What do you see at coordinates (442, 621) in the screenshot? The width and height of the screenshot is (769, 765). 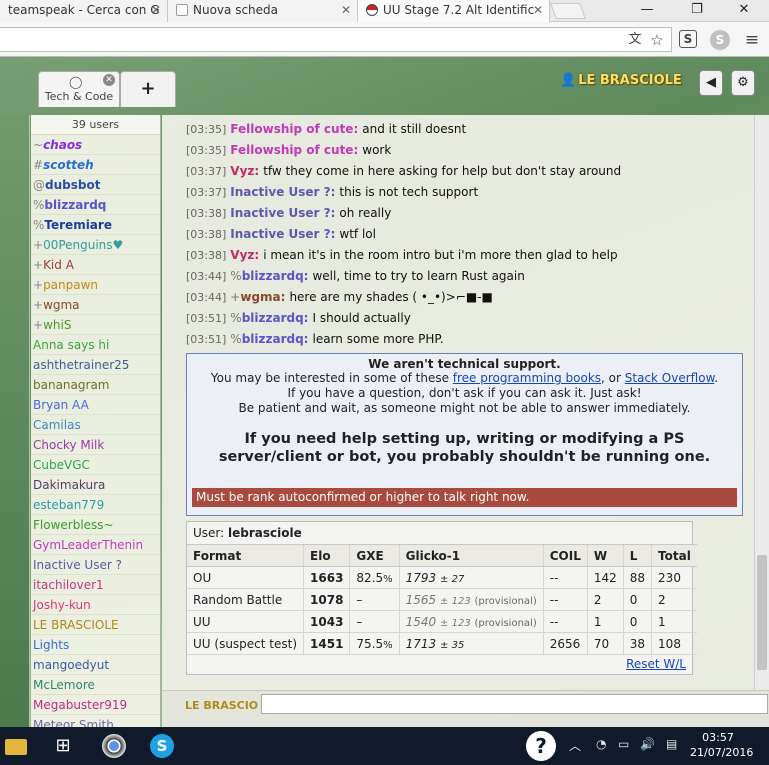 I see `table-row: UU 1043–1540 ± 123 (provisional) -- 1 0 1` at bounding box center [442, 621].